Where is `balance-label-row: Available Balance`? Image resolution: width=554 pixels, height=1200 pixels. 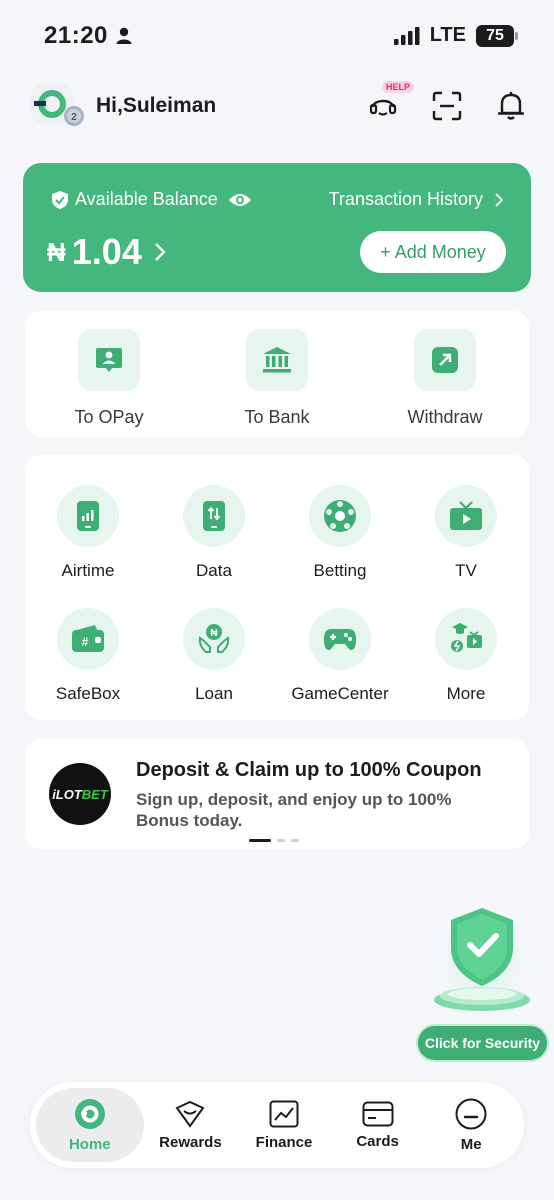 balance-label-row: Available Balance is located at coordinates (151, 199).